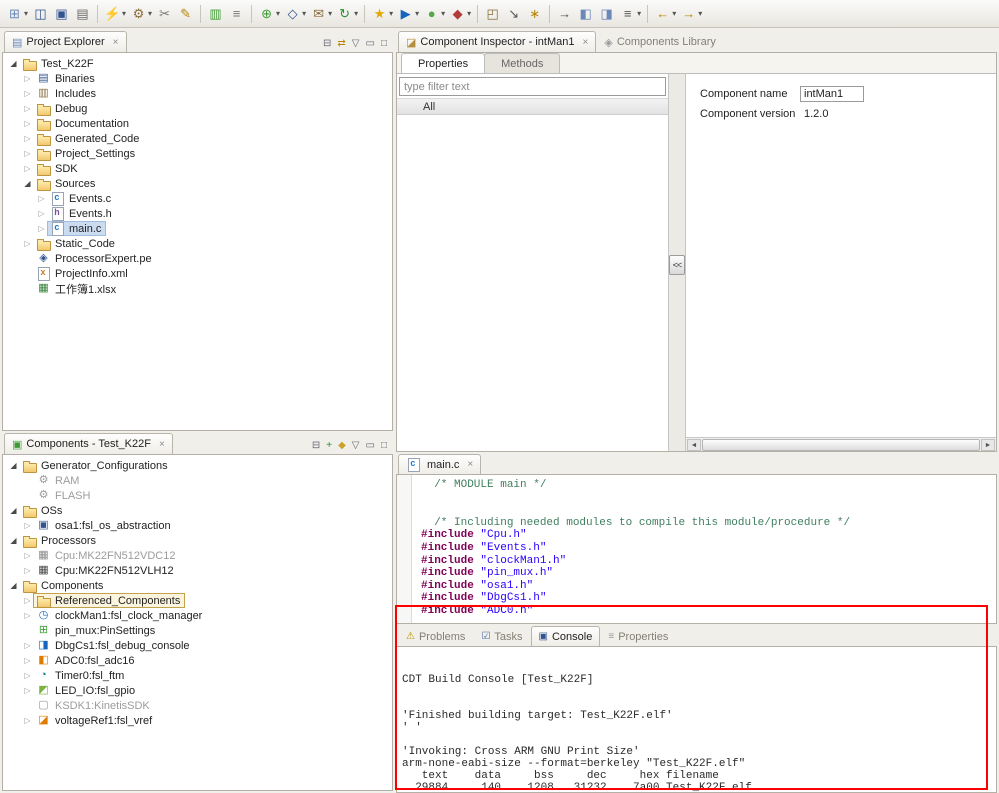 This screenshot has width=999, height=793. What do you see at coordinates (534, 14) in the screenshot?
I see `wizard-button: ∗` at bounding box center [534, 14].